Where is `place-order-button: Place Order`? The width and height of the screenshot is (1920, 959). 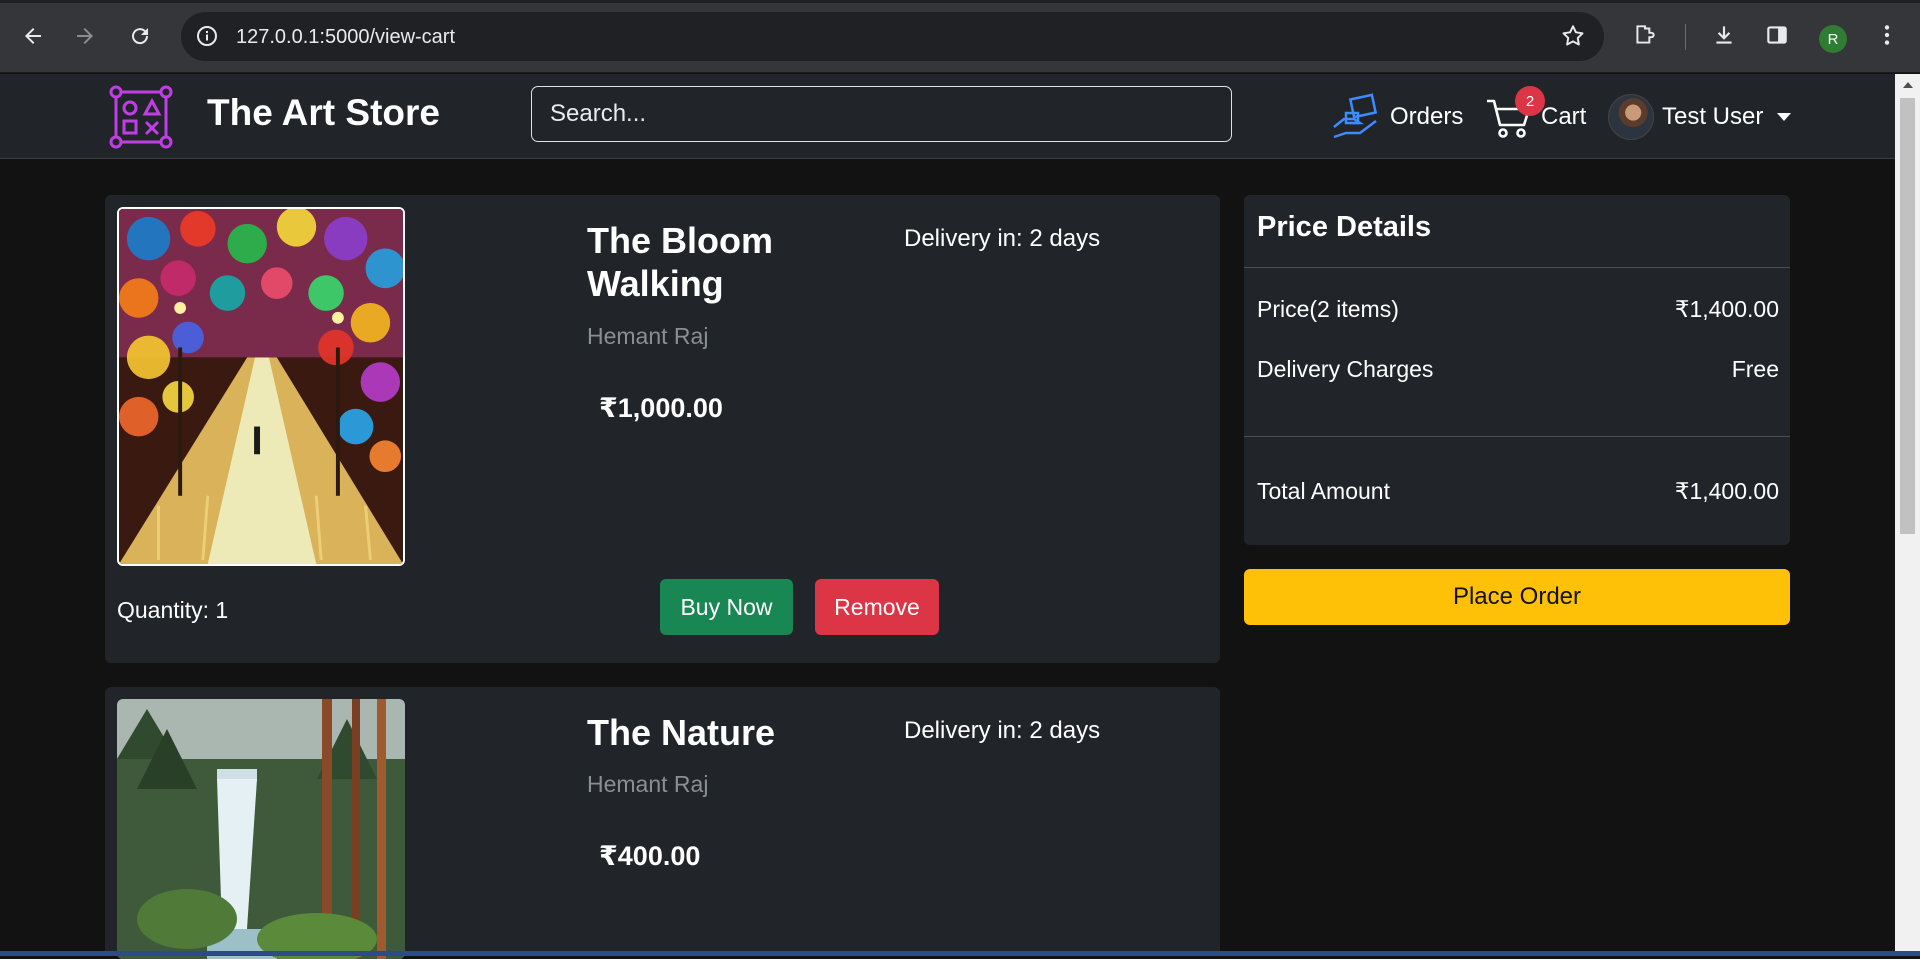 place-order-button: Place Order is located at coordinates (1517, 597).